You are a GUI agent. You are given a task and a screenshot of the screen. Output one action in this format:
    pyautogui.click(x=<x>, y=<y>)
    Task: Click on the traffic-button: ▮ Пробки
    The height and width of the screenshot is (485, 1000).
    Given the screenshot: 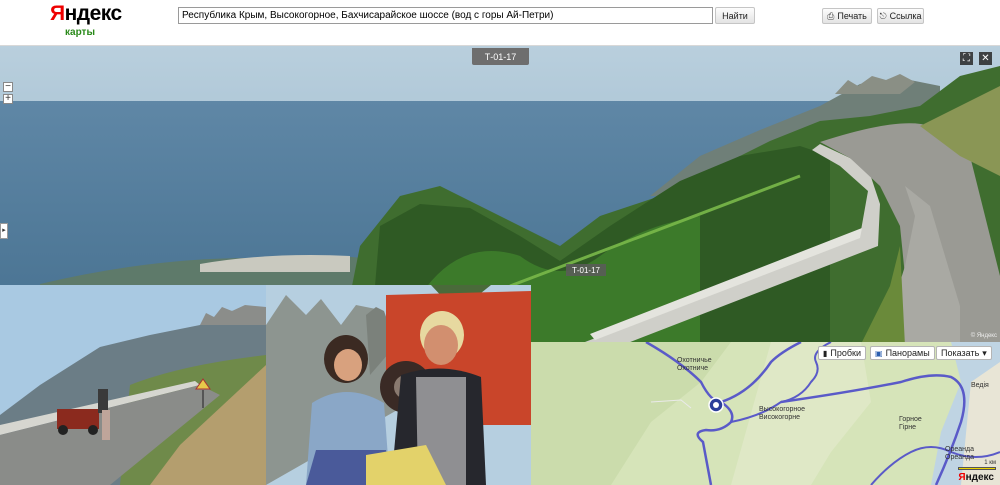 What is the action you would take?
    pyautogui.click(x=842, y=353)
    